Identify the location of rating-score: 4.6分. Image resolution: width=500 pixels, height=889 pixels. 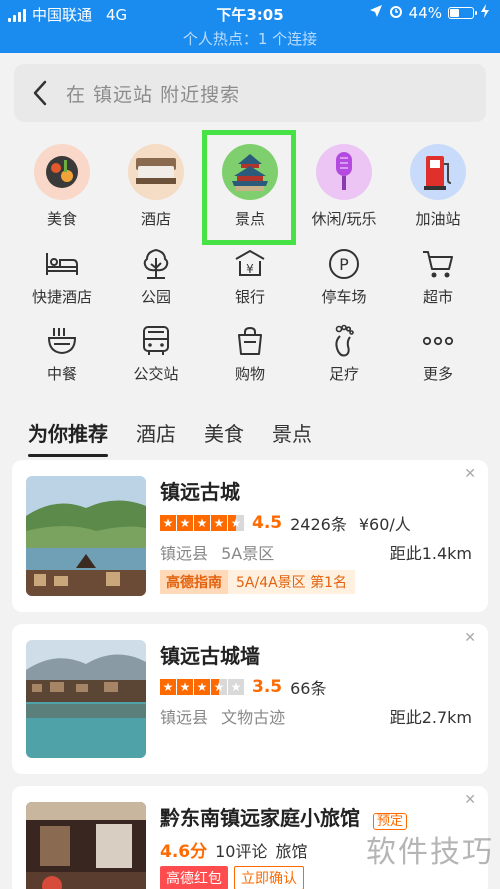
(184, 852).